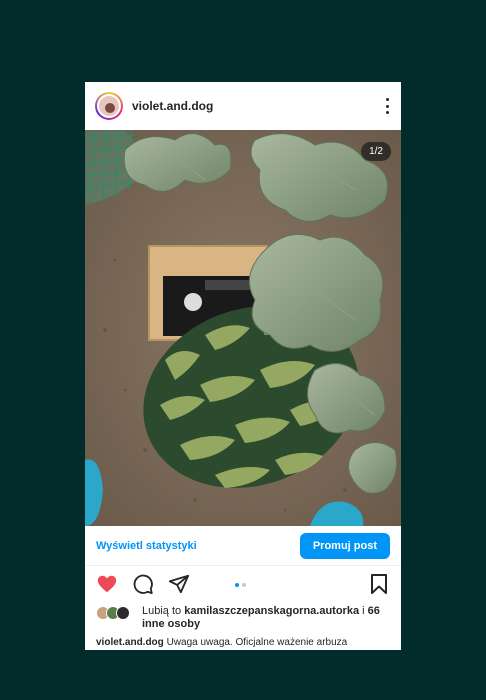 This screenshot has width=486, height=700. I want to click on promote-post-button: Promuj post, so click(344, 545).